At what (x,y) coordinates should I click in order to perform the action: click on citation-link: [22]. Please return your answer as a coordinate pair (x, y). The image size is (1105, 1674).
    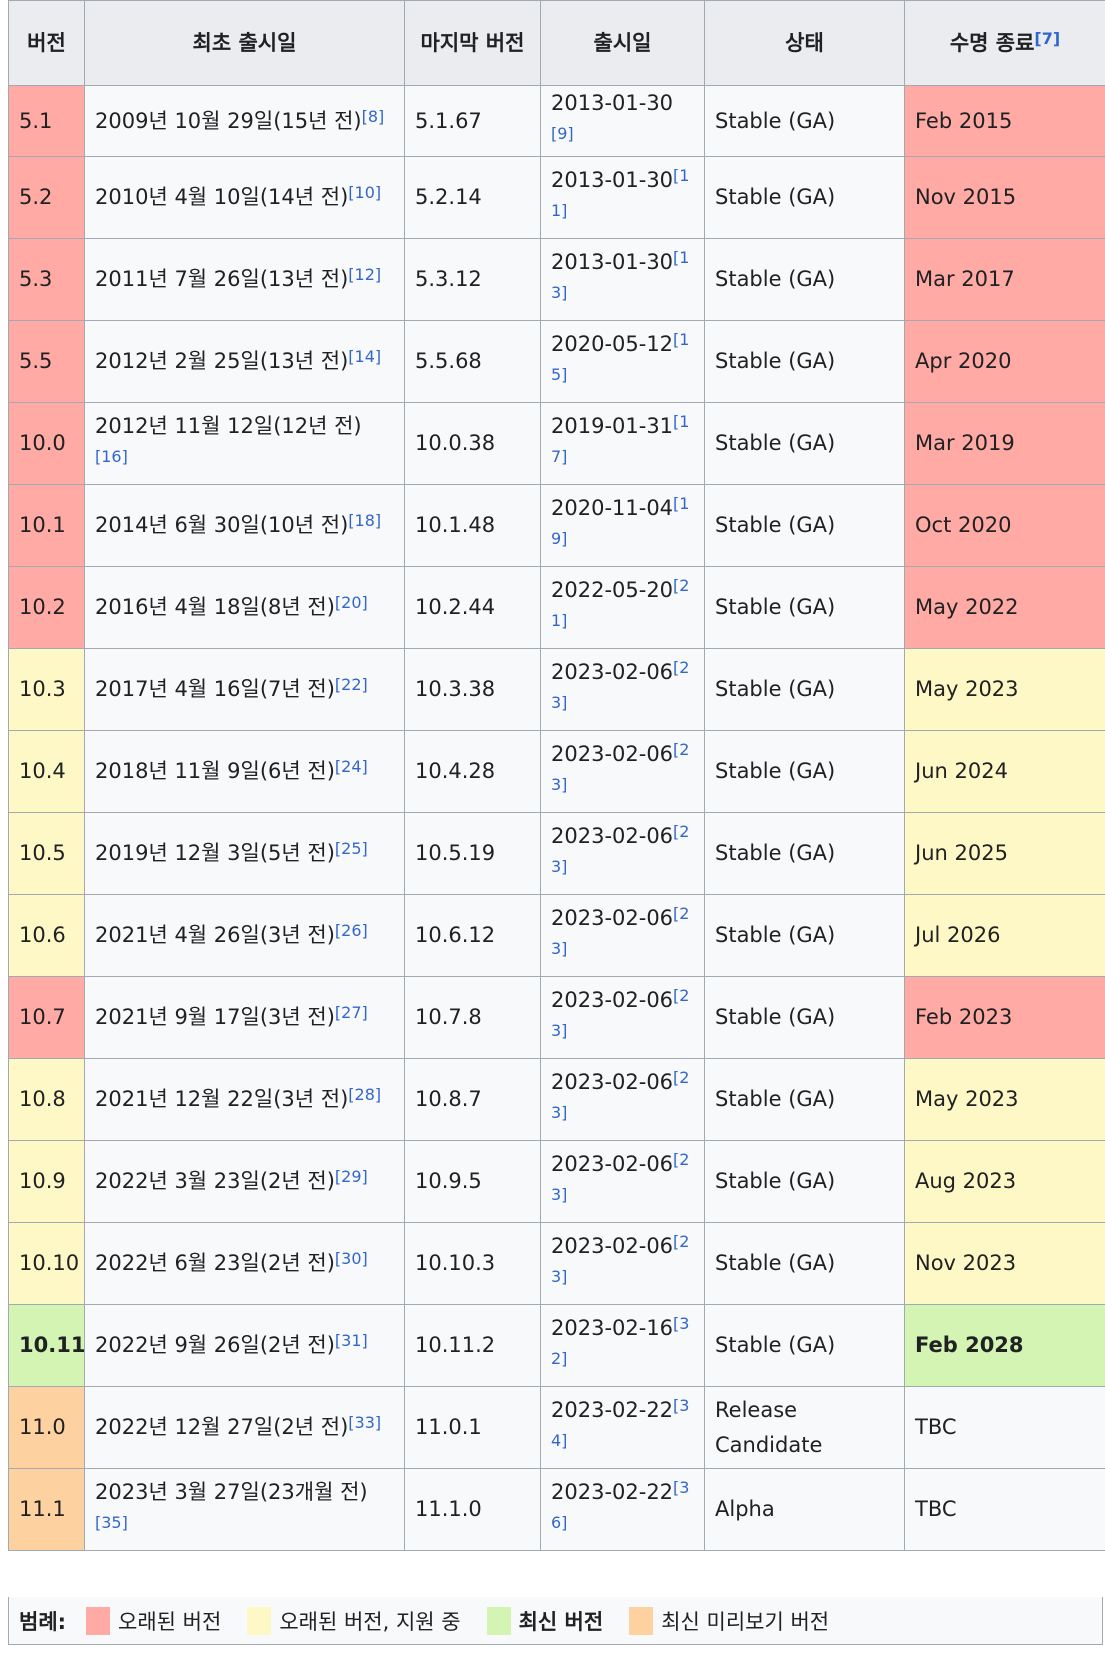
    Looking at the image, I should click on (351, 684).